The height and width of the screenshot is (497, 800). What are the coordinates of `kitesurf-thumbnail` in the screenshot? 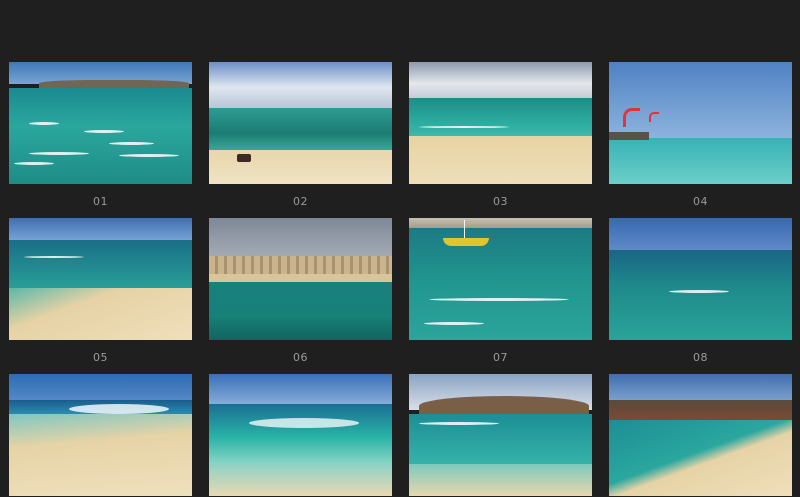 It's located at (700, 123).